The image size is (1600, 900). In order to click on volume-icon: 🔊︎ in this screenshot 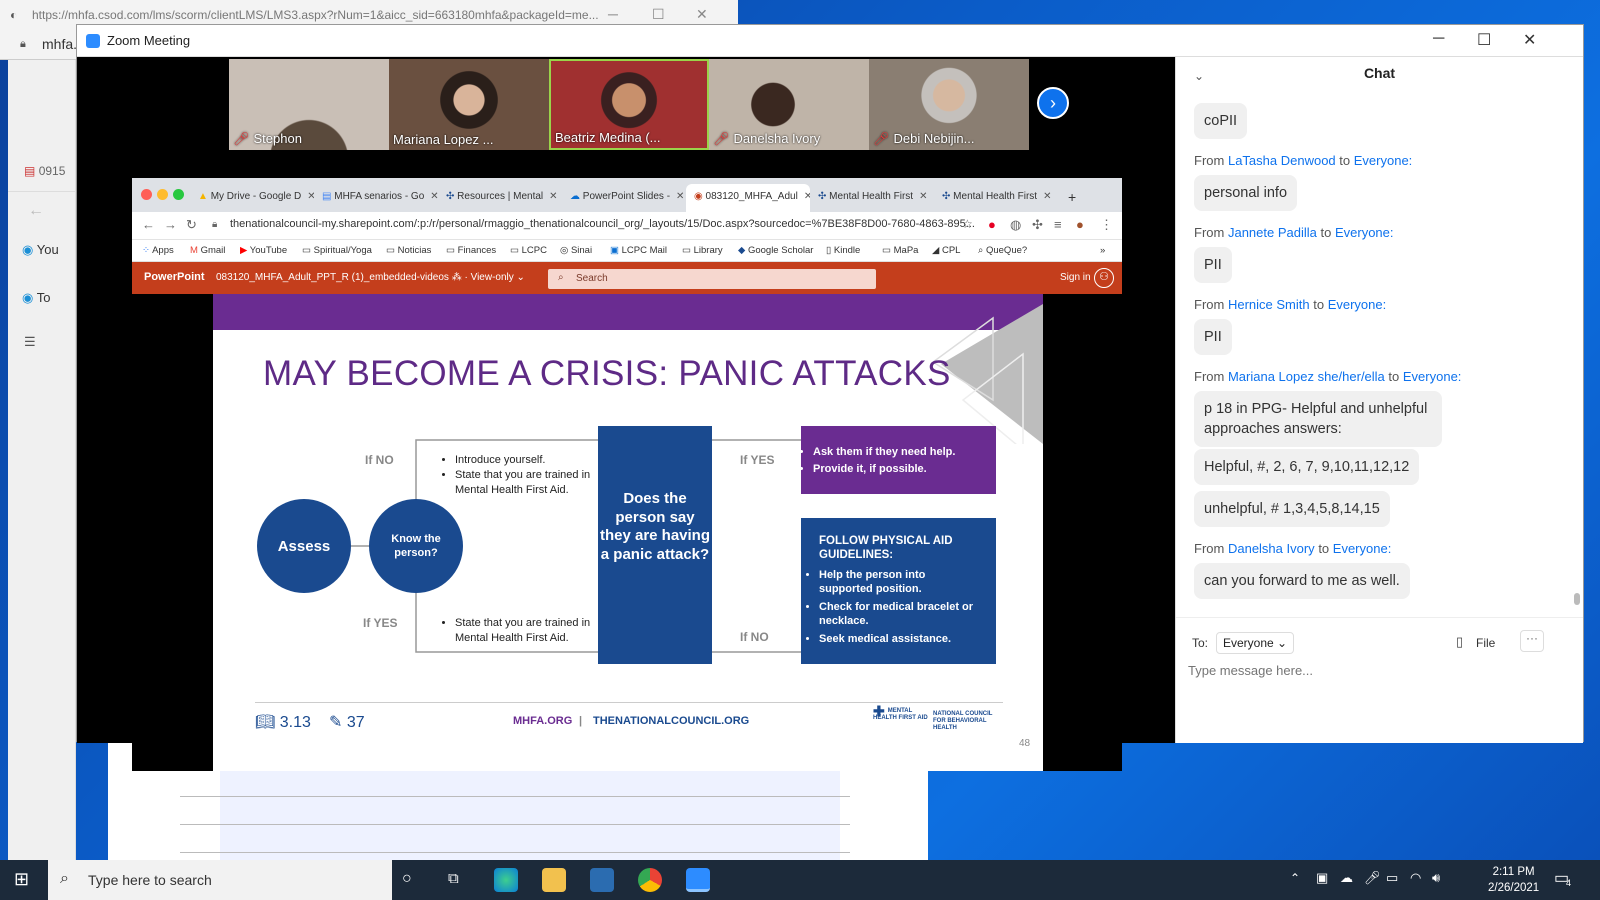, I will do `click(1436, 878)`.